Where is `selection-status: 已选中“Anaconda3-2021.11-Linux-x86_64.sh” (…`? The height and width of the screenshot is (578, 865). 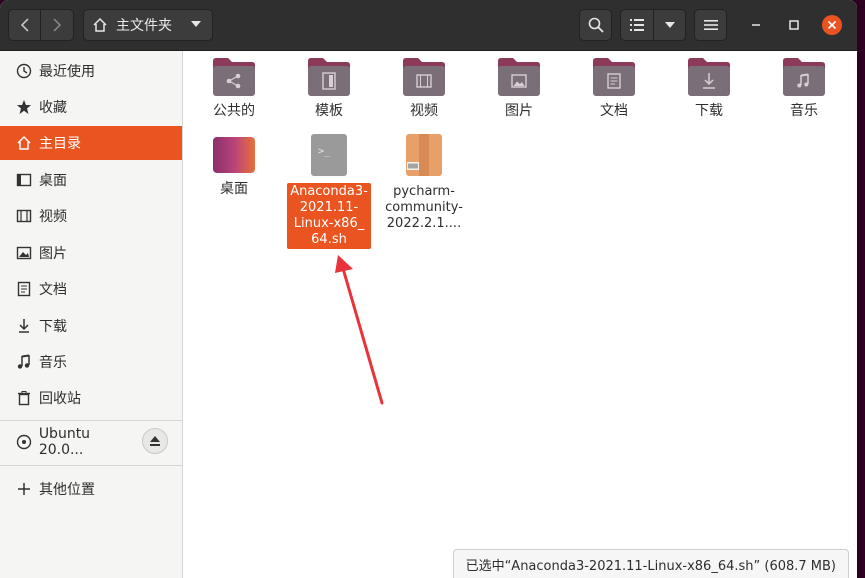 selection-status: 已选中“Anaconda3-2021.11-Linux-x86_64.sh” (… is located at coordinates (650, 563).